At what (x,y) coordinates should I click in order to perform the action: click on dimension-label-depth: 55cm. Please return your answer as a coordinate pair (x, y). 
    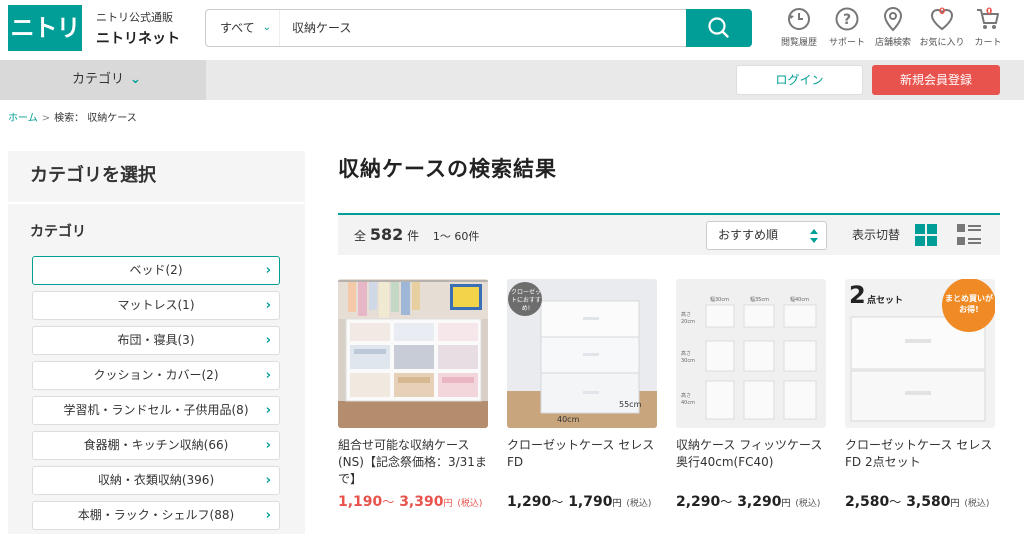
    Looking at the image, I should click on (630, 404).